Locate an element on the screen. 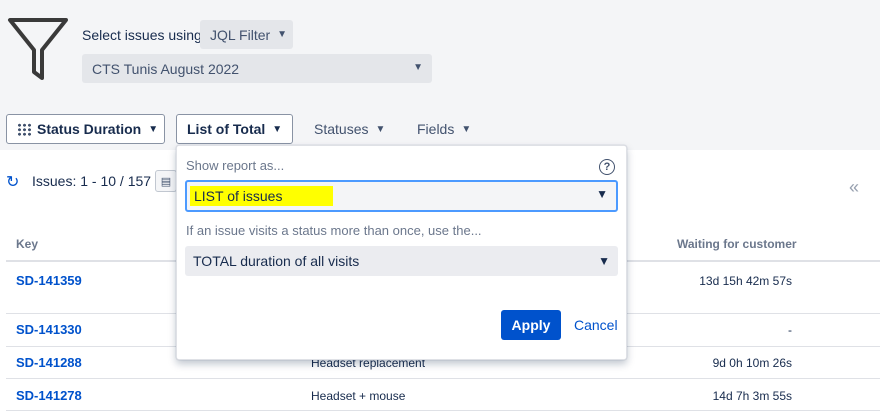 Image resolution: width=880 pixels, height=413 pixels. status-duration-button: Status Duration ▼ is located at coordinates (85, 129).